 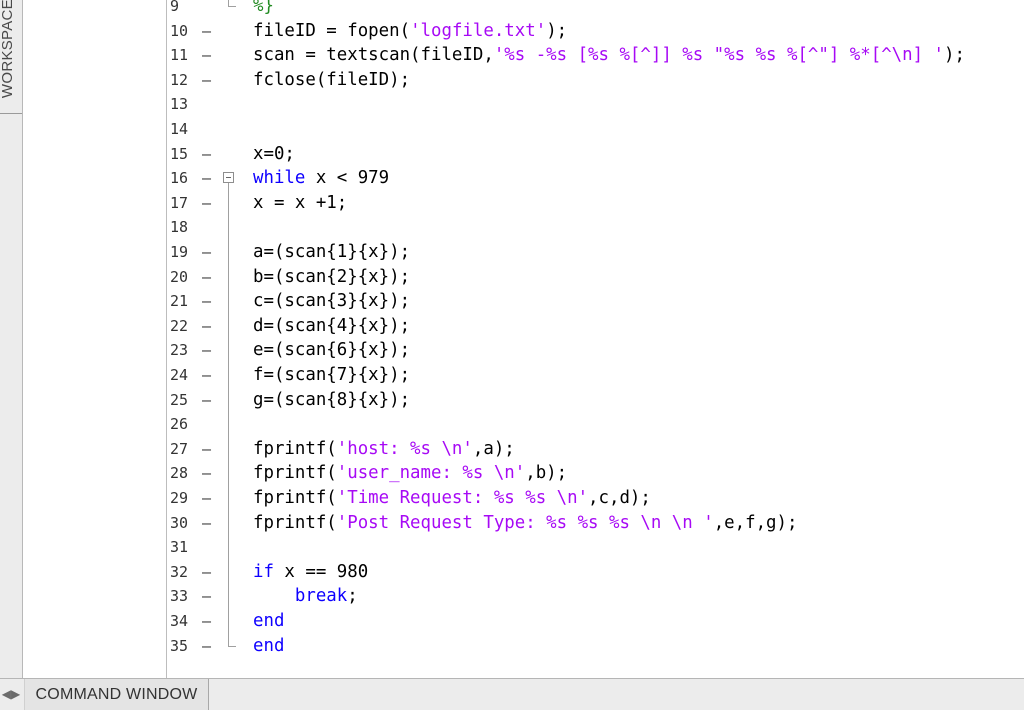 What do you see at coordinates (347, 178) in the screenshot?
I see `code-token: x < 979` at bounding box center [347, 178].